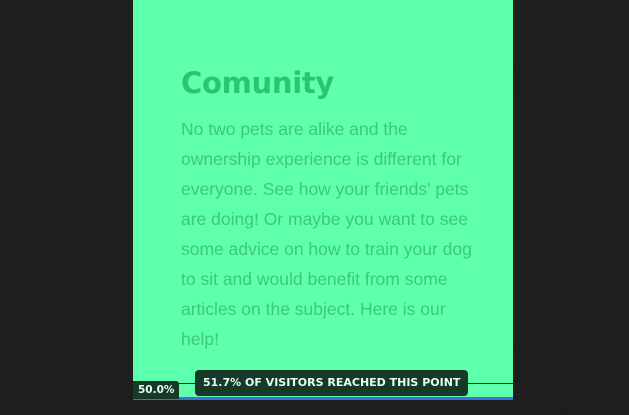 This screenshot has width=629, height=415. I want to click on section-title: Comunity, so click(258, 83).